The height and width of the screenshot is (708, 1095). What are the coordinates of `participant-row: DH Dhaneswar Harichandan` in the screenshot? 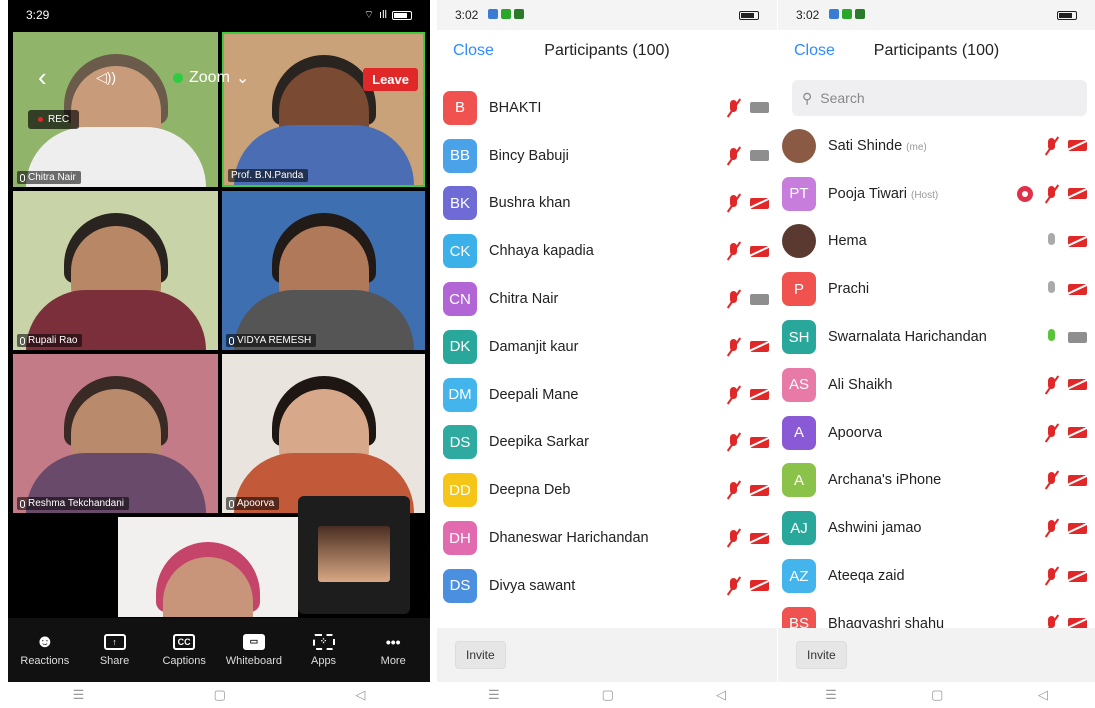 It's located at (610, 538).